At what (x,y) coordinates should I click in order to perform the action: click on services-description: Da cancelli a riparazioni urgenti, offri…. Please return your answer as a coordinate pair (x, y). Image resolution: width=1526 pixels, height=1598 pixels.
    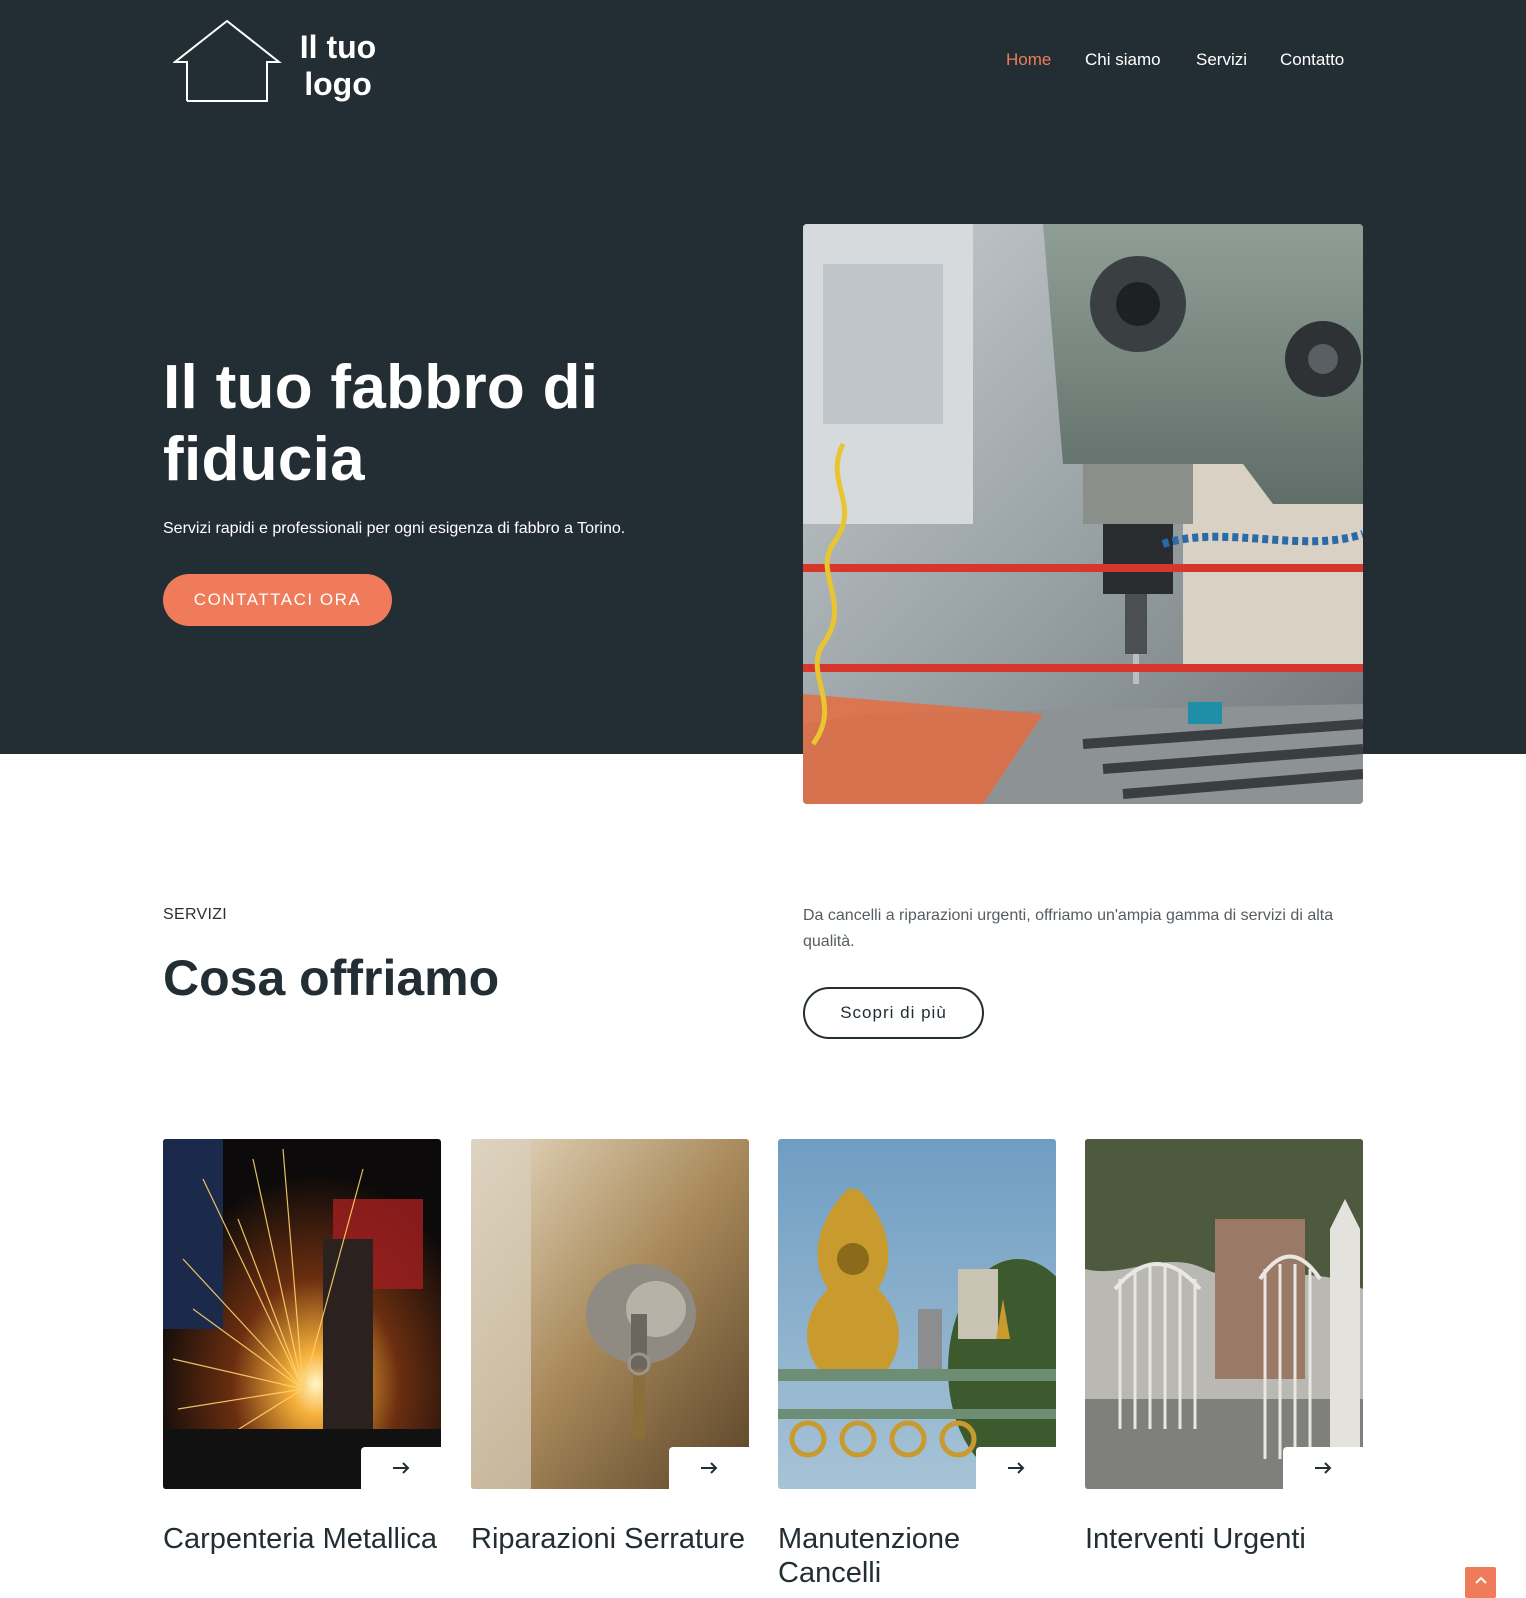
    Looking at the image, I should click on (1068, 928).